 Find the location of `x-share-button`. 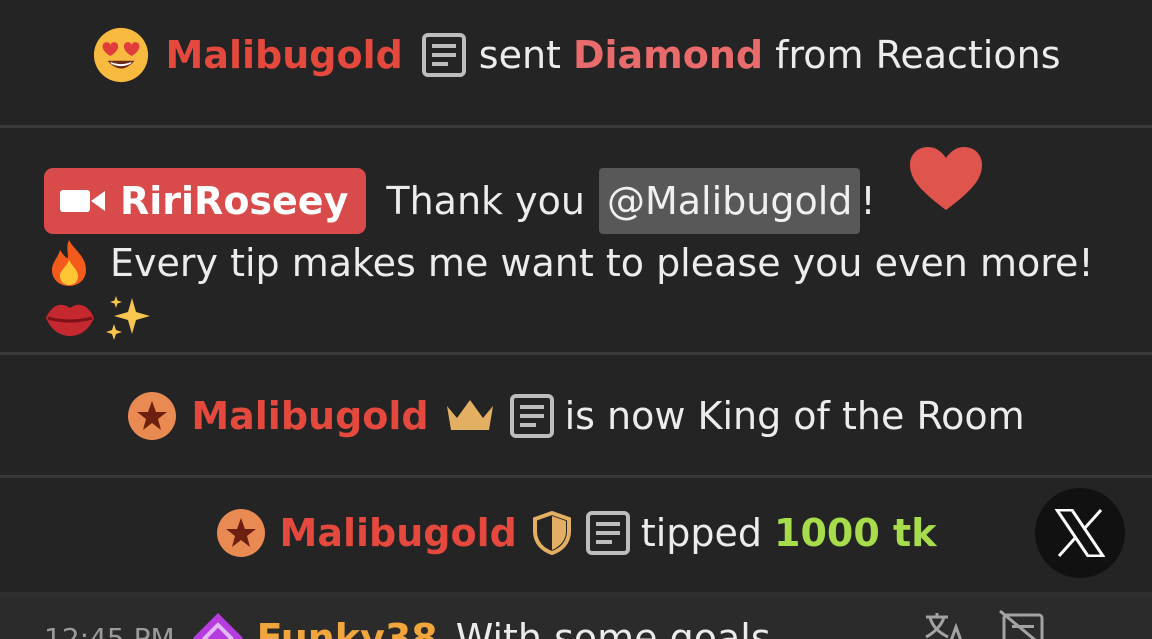

x-share-button is located at coordinates (1080, 533).